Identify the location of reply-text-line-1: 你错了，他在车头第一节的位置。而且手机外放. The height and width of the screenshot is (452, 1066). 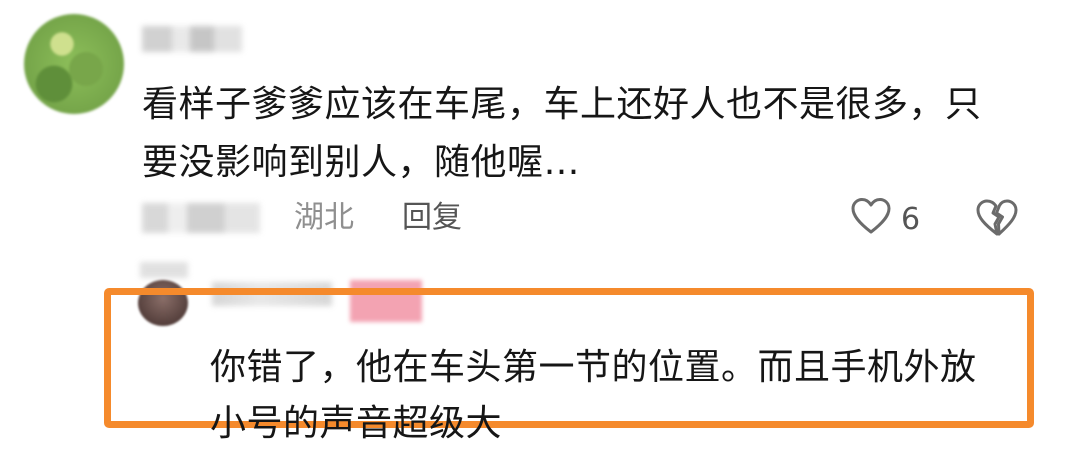
(593, 367).